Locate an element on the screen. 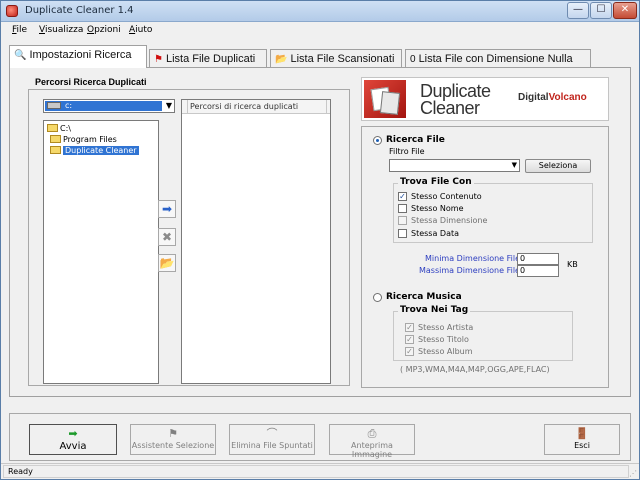 The height and width of the screenshot is (480, 640). tab-impostazioni-ricerca: 🔍 Impostazioni Ricerca is located at coordinates (78, 56).